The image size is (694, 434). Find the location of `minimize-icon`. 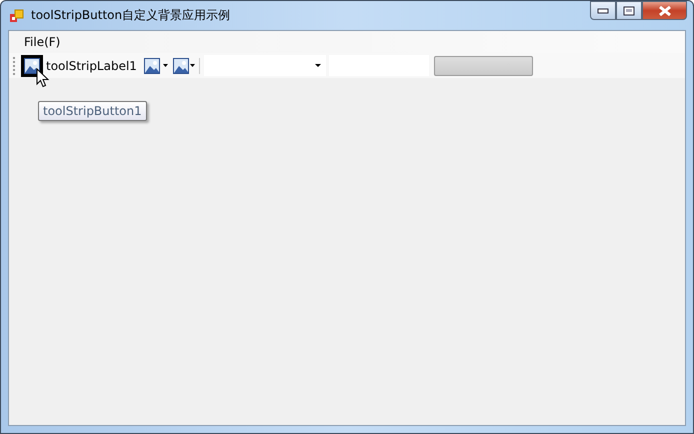

minimize-icon is located at coordinates (603, 11).